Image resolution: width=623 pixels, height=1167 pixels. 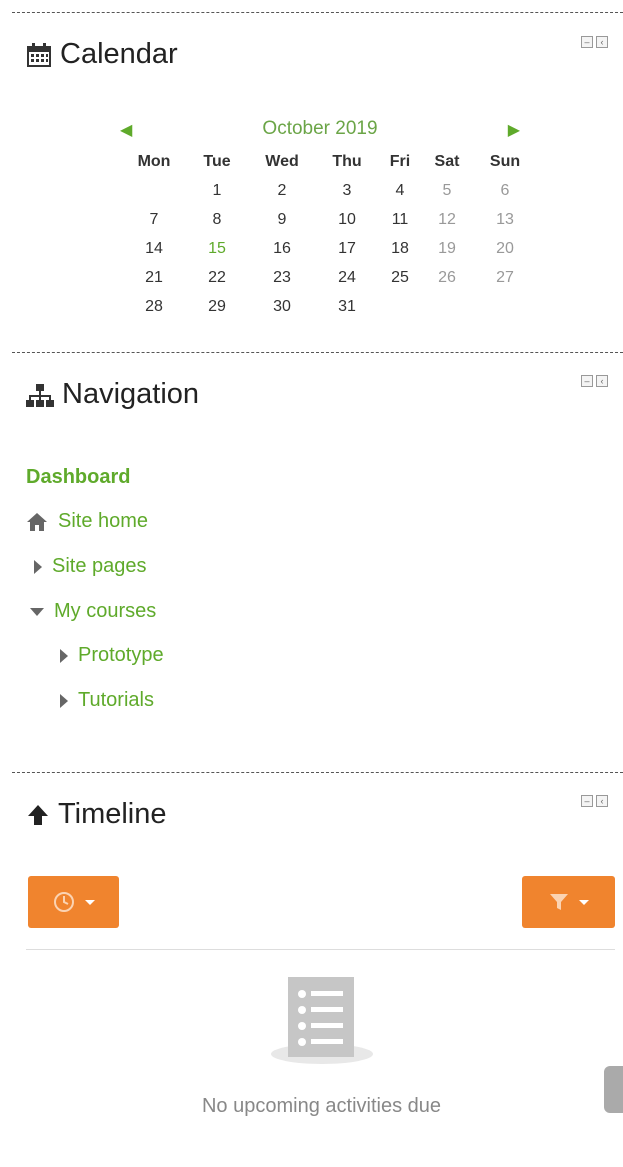 I want to click on timeline-divider, so click(x=320, y=949).